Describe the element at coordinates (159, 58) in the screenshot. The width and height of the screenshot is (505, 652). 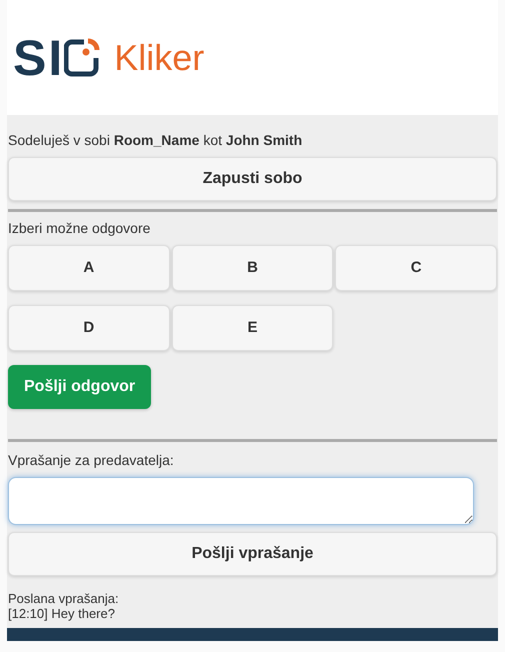
I see `app-name: Kliker` at that location.